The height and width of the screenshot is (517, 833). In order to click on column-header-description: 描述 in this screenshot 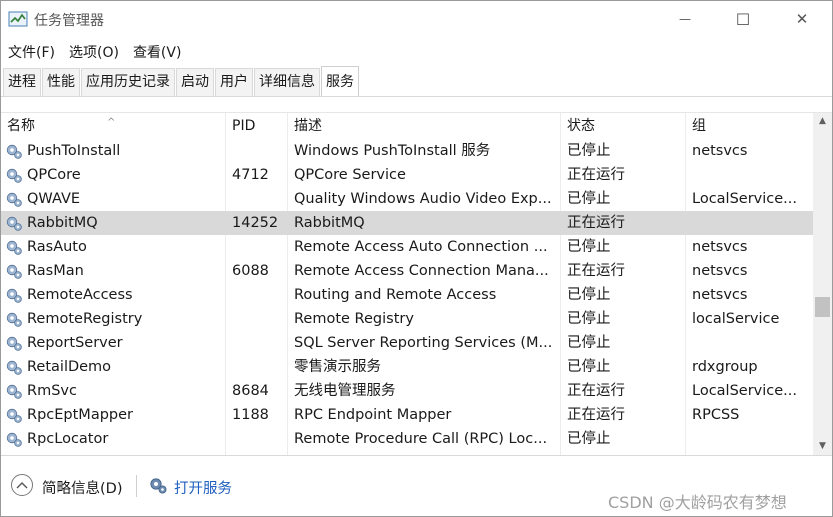, I will do `click(424, 126)`.